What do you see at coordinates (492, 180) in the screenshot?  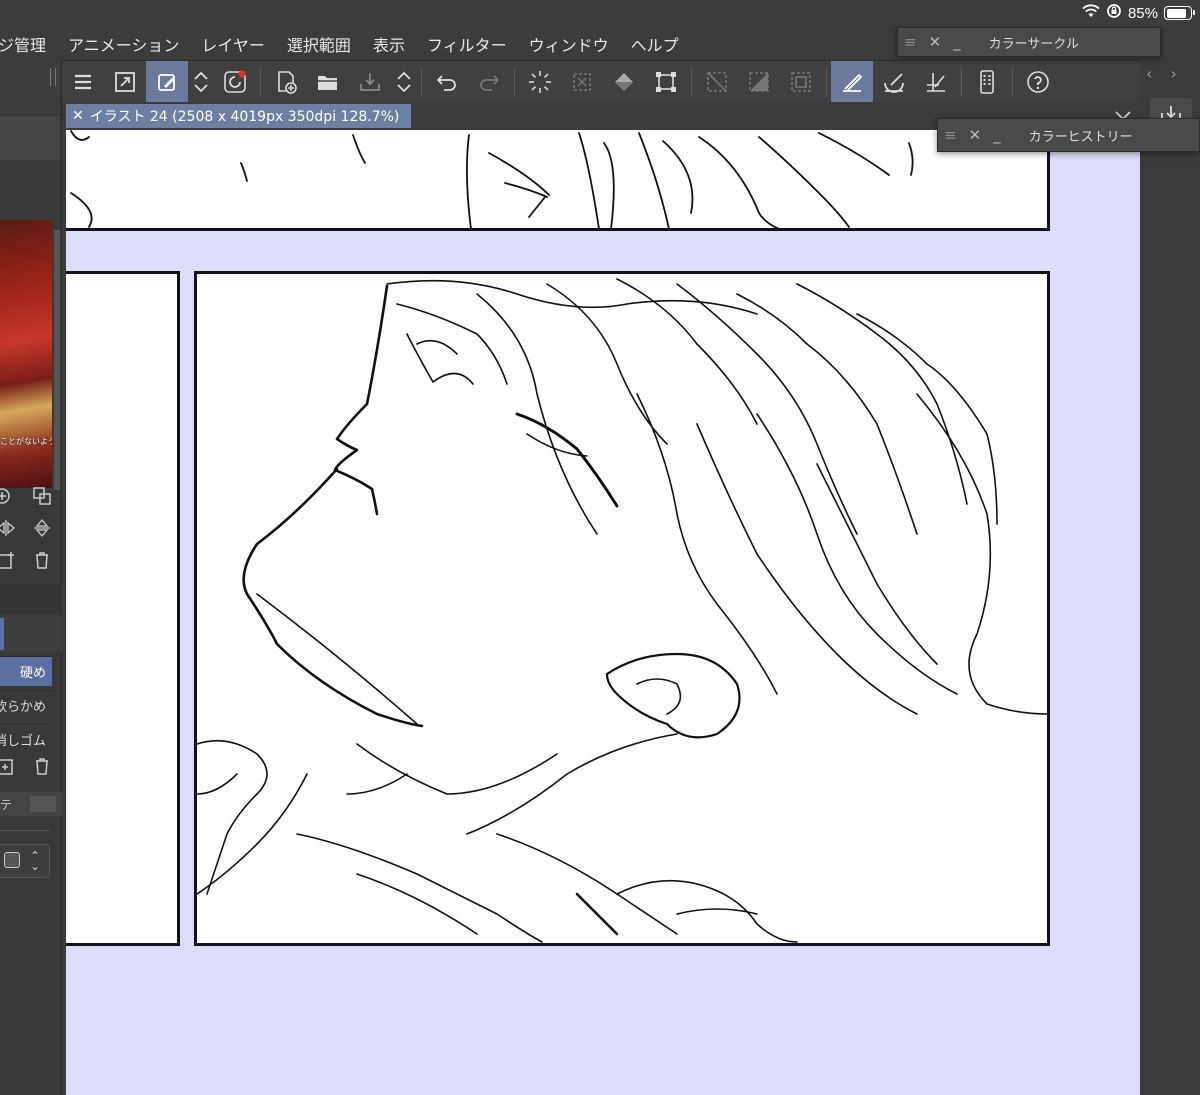 I see `sketch-linework` at bounding box center [492, 180].